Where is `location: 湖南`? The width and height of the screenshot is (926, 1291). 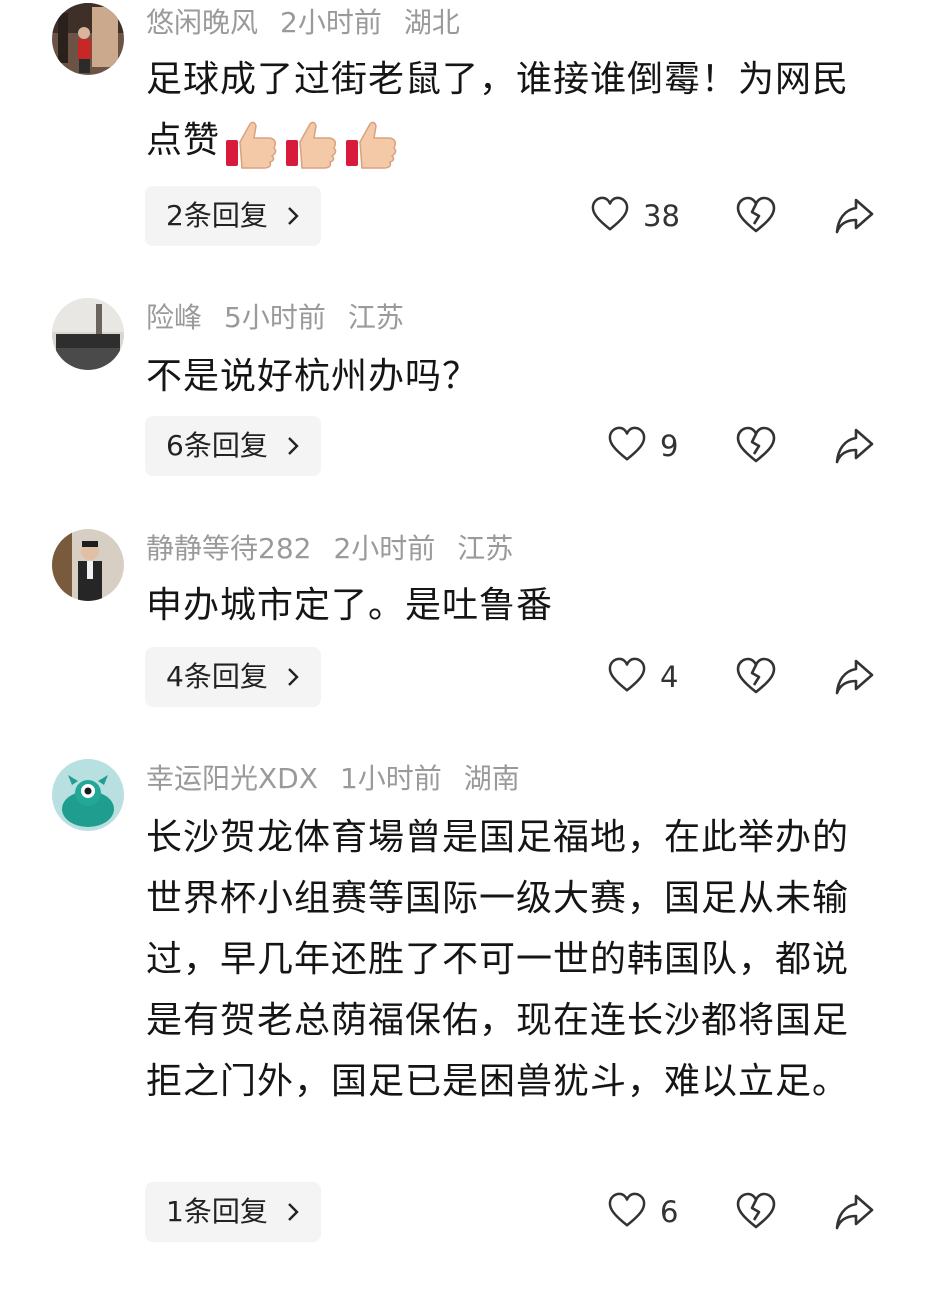
location: 湖南 is located at coordinates (491, 778).